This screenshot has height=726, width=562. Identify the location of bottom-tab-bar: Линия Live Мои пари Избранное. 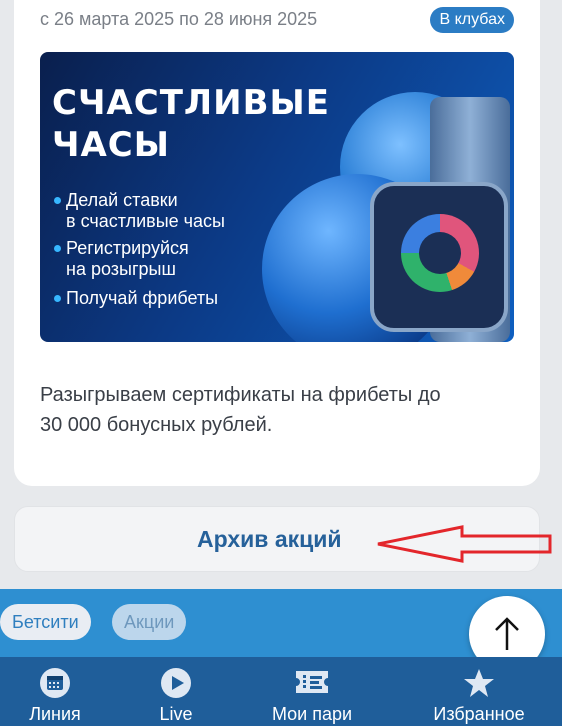
(281, 691).